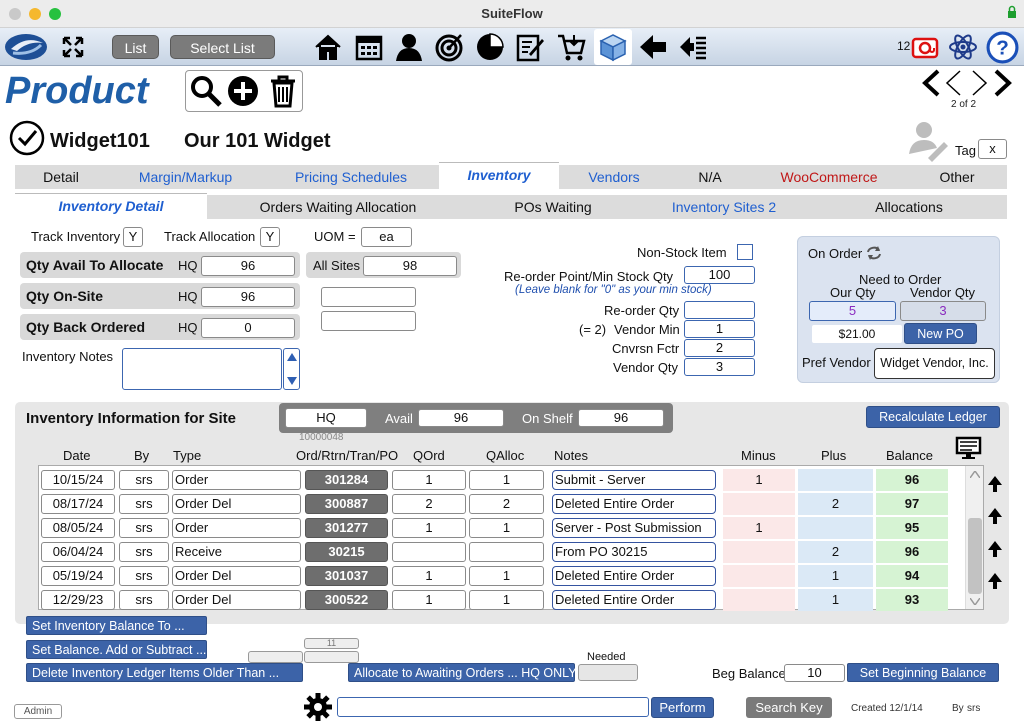 Image resolution: width=1024 pixels, height=726 pixels. Describe the element at coordinates (429, 504) in the screenshot. I see `cell-qord: 2` at that location.